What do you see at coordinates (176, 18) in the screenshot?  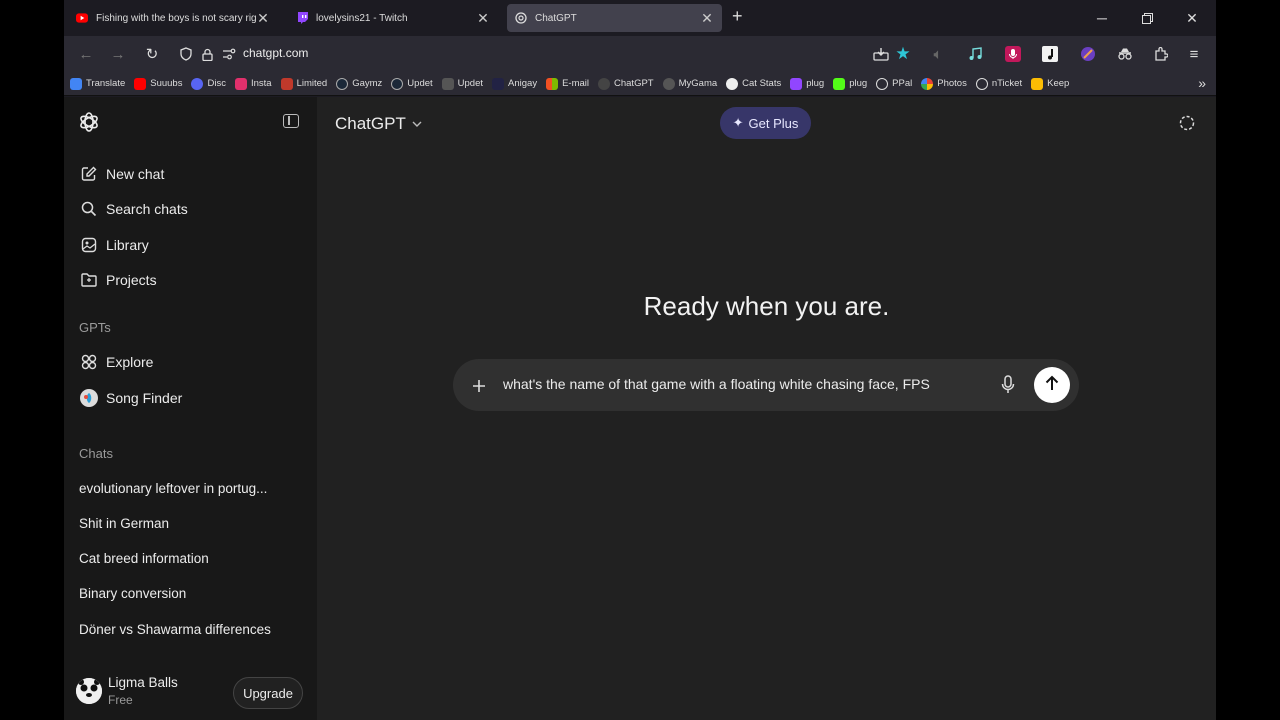 I see `tab-title: Fishing with the boys is not scary right` at bounding box center [176, 18].